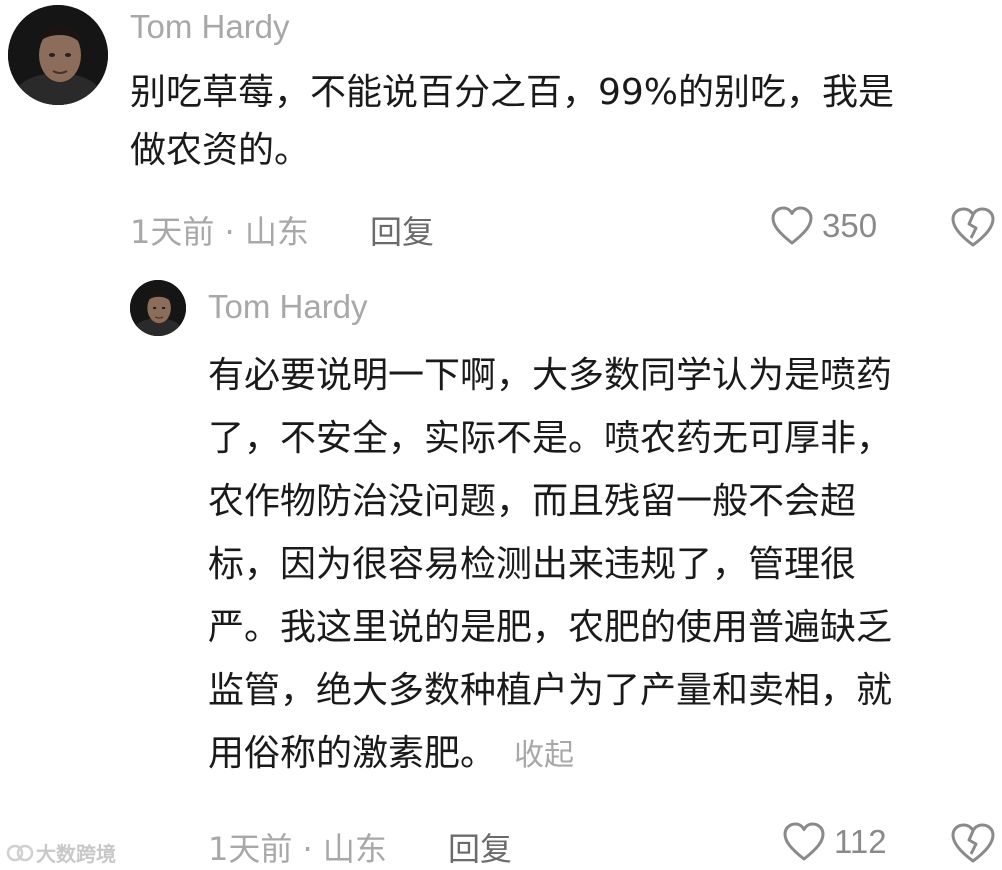 This screenshot has width=1002, height=870. What do you see at coordinates (532, 564) in the screenshot?
I see `reply-text-line: 标，因为很容易检测出来违规了，管理很` at bounding box center [532, 564].